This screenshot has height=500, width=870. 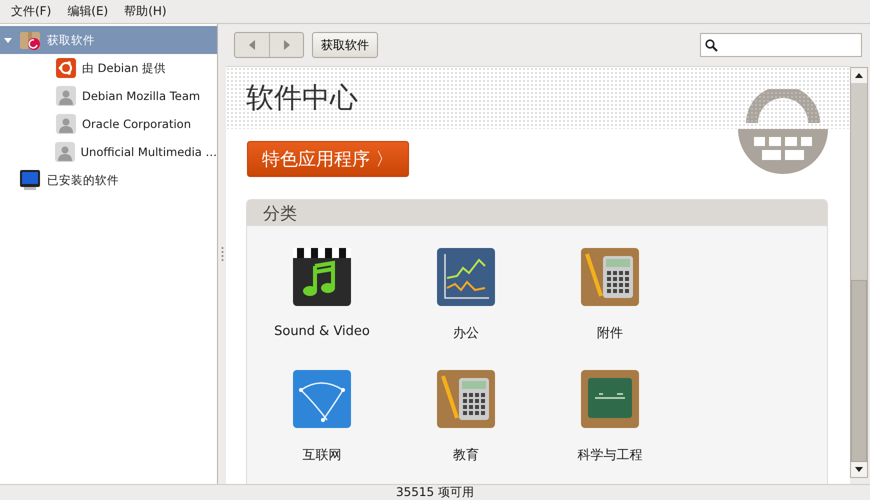 I want to click on search-field, so click(x=781, y=45).